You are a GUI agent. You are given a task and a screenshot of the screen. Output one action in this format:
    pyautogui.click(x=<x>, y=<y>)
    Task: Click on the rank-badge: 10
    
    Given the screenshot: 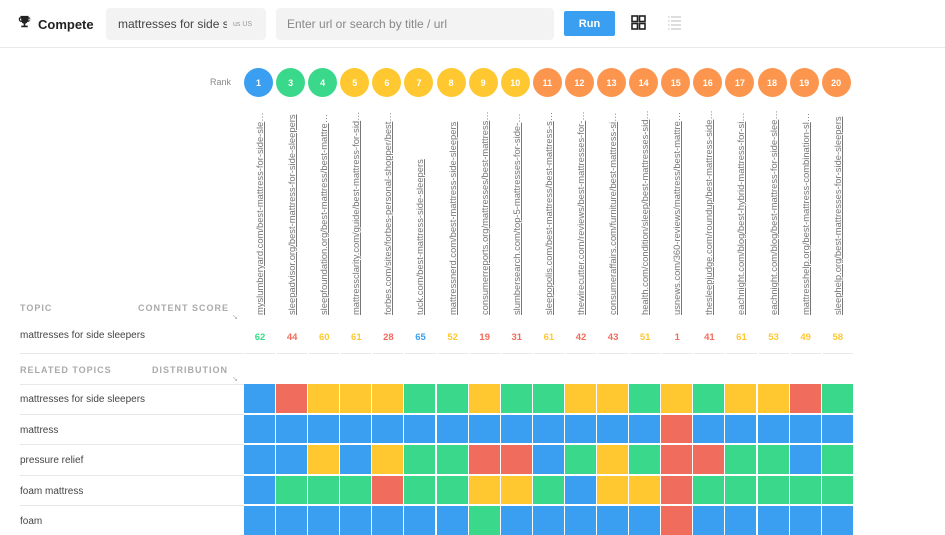 What is the action you would take?
    pyautogui.click(x=515, y=82)
    